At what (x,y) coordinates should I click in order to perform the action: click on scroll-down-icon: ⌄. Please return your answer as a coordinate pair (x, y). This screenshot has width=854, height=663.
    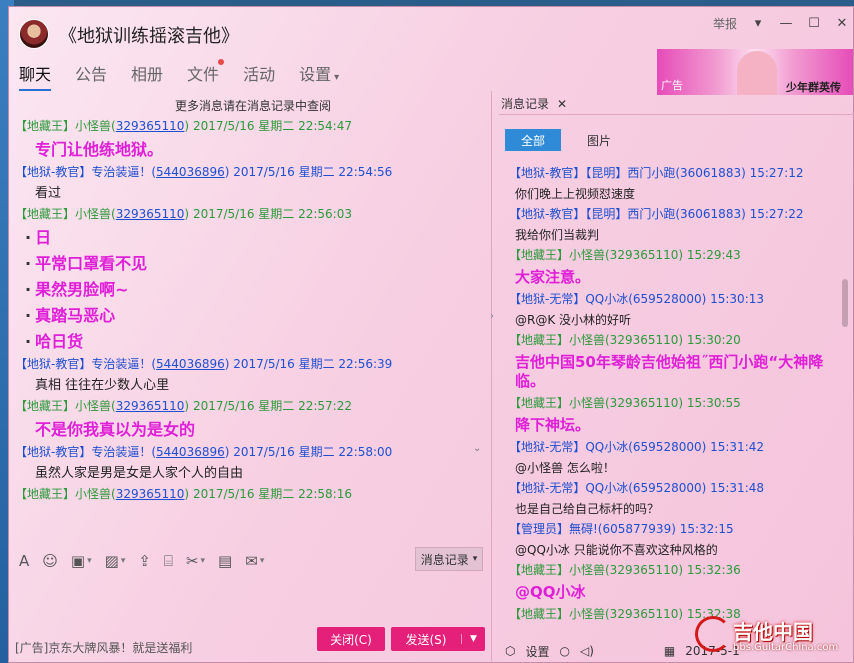
    Looking at the image, I should click on (477, 448).